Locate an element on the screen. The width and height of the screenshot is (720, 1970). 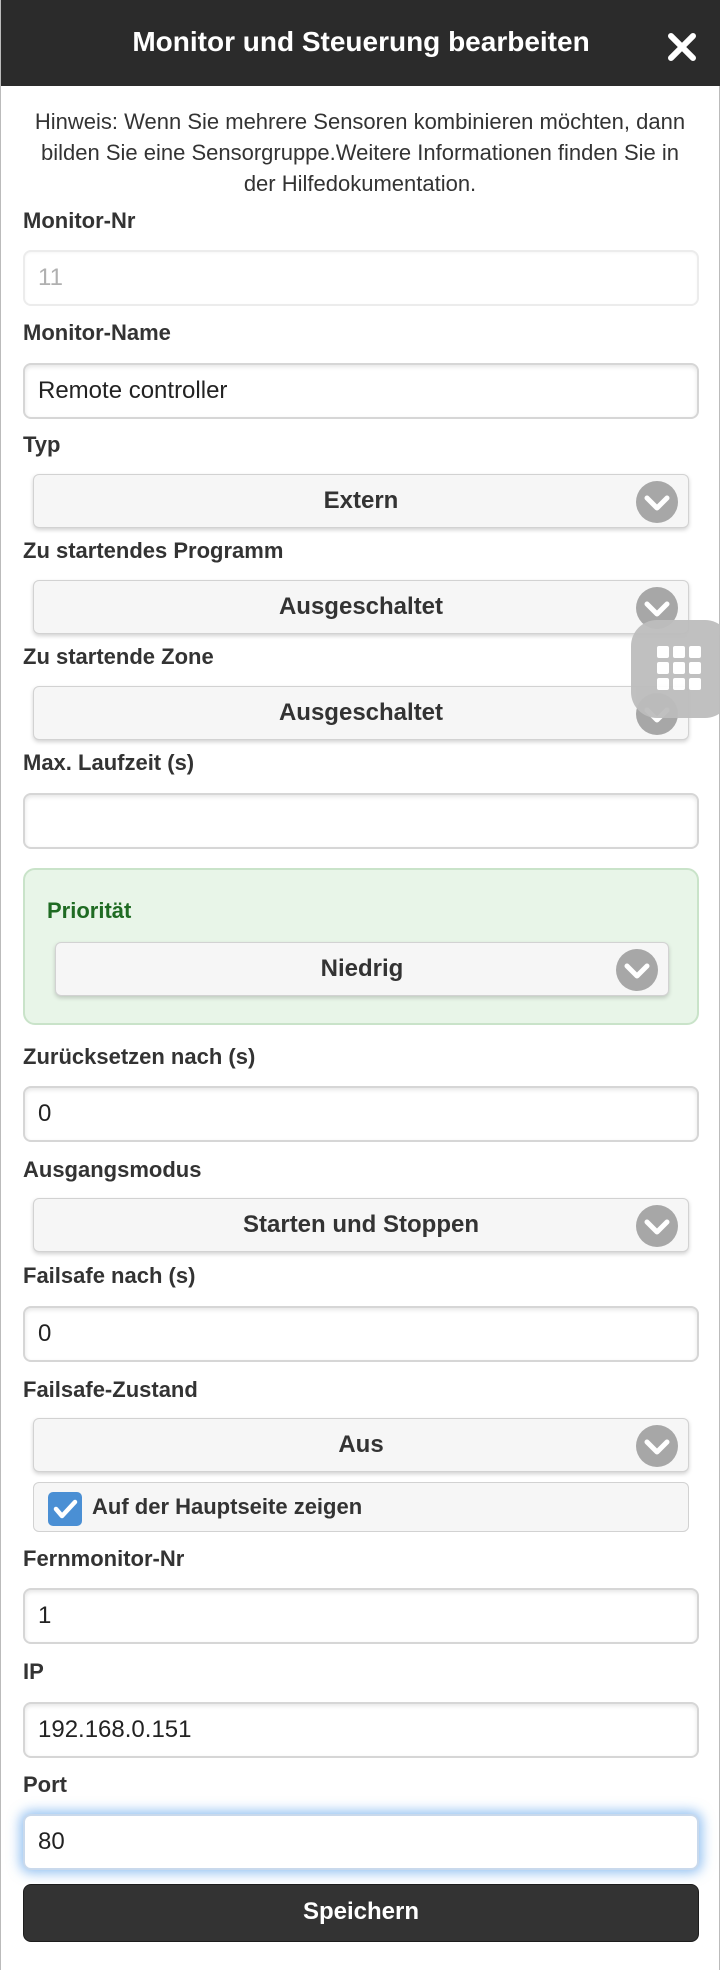
fernmonitor-nr-label: Fernmonitor-Nr is located at coordinates (104, 1558).